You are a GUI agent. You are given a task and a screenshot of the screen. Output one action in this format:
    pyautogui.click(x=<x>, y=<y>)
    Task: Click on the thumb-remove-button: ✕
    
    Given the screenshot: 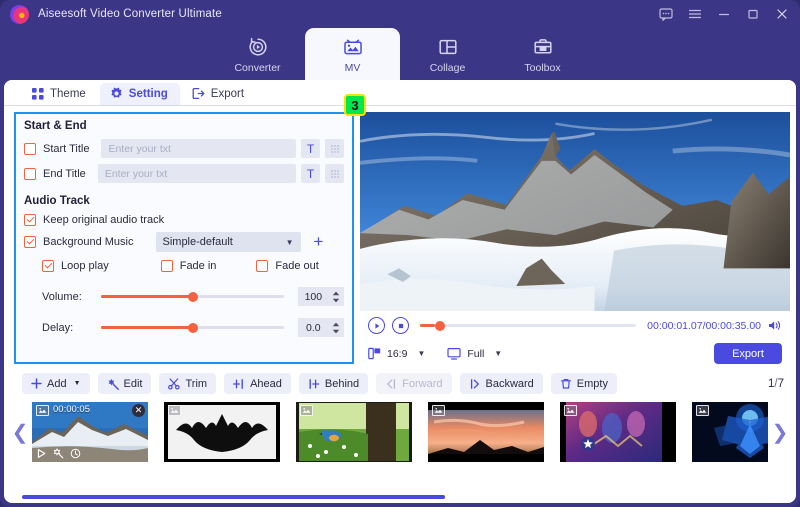 What is the action you would take?
    pyautogui.click(x=138, y=410)
    